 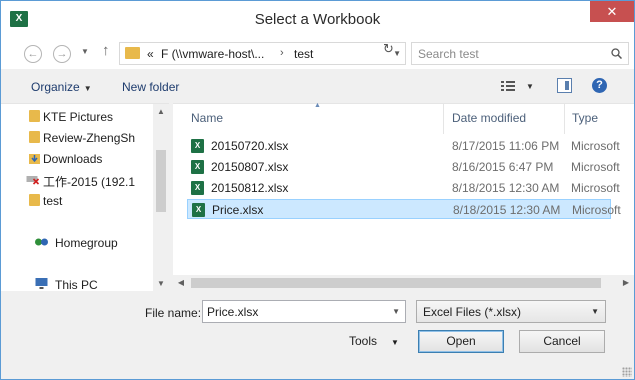 What do you see at coordinates (250, 146) in the screenshot?
I see `file-name: 20150720.xlsx` at bounding box center [250, 146].